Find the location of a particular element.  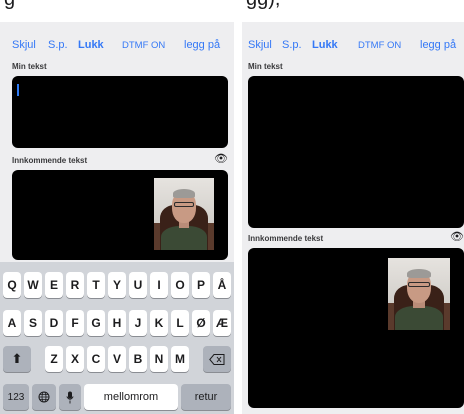

text-caret is located at coordinates (18, 90).